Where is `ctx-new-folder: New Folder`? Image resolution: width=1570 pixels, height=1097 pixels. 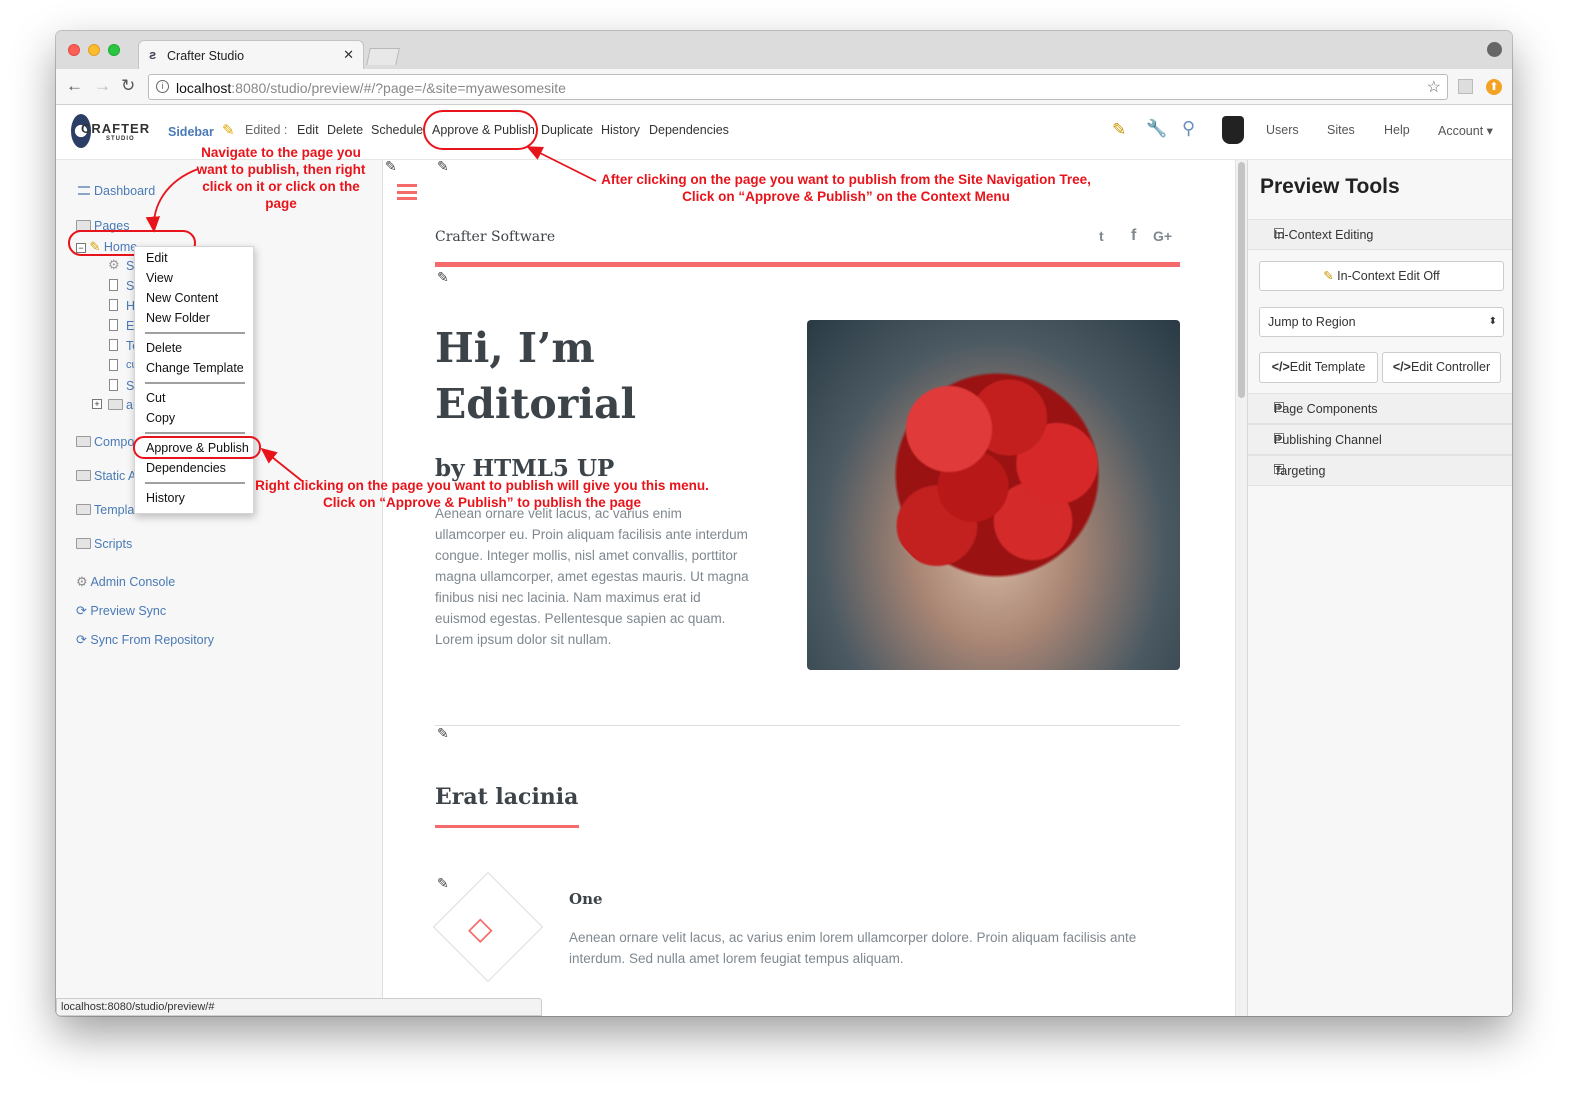
ctx-new-folder: New Folder is located at coordinates (178, 318).